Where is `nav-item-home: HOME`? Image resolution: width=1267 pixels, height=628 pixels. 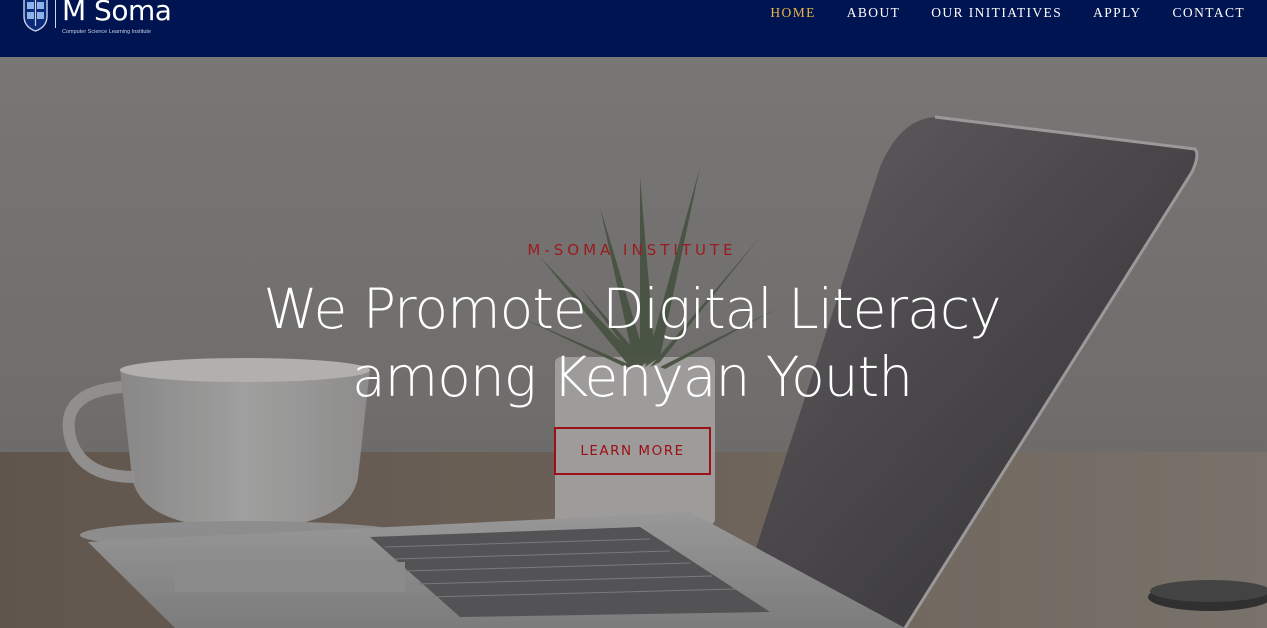
nav-item-home: HOME is located at coordinates (792, 13).